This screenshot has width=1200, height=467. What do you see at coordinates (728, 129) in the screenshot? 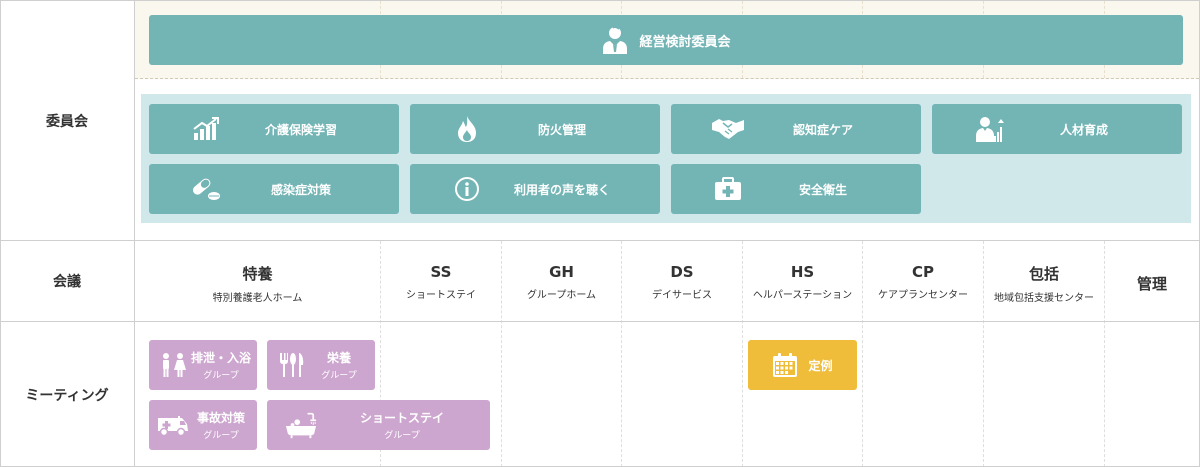
I see `handshake-icon` at bounding box center [728, 129].